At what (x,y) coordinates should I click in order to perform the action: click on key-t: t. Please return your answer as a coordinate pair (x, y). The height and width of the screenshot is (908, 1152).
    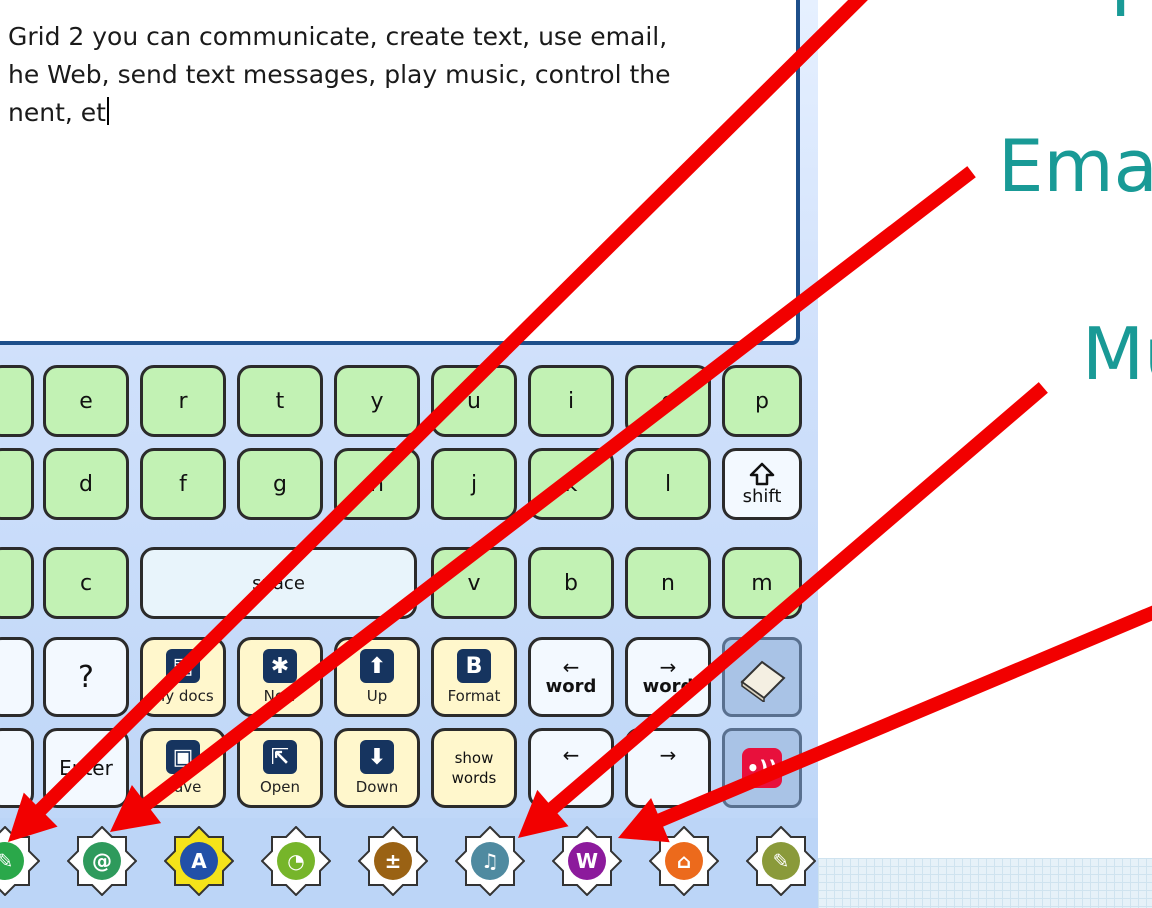
    Looking at the image, I should click on (280, 401).